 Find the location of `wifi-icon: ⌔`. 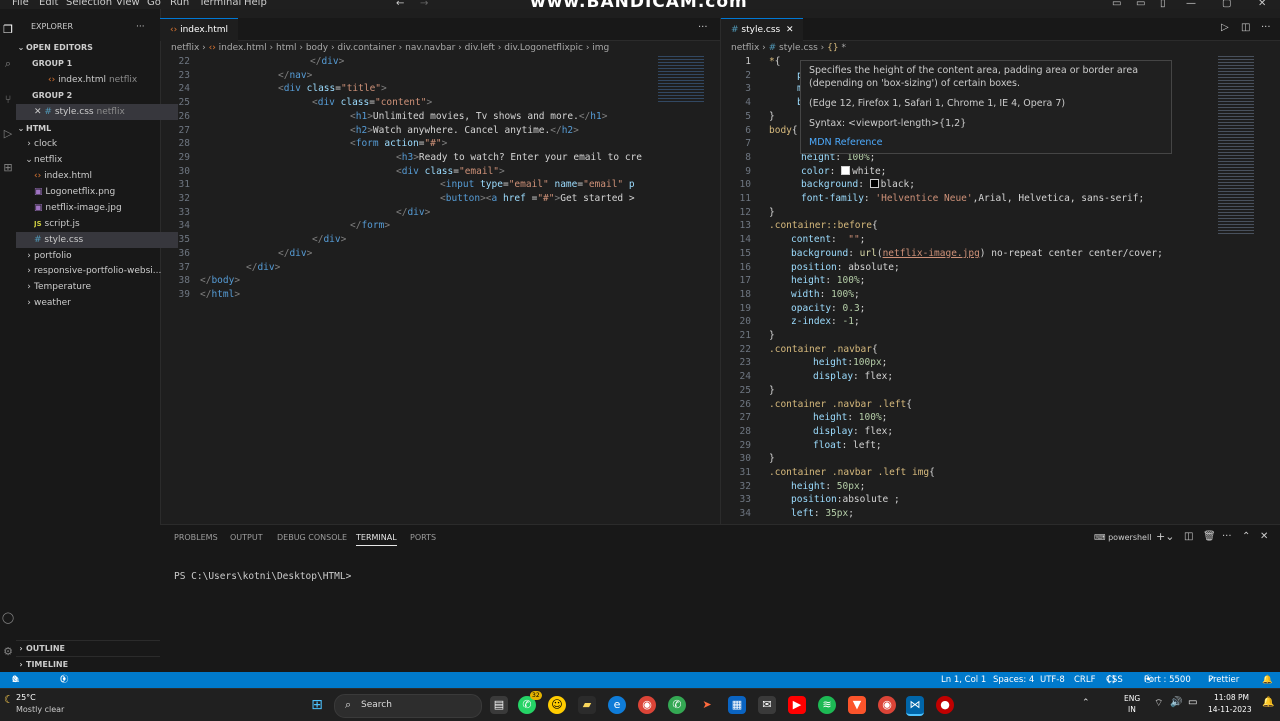

wifi-icon: ⌔ is located at coordinates (1158, 703).